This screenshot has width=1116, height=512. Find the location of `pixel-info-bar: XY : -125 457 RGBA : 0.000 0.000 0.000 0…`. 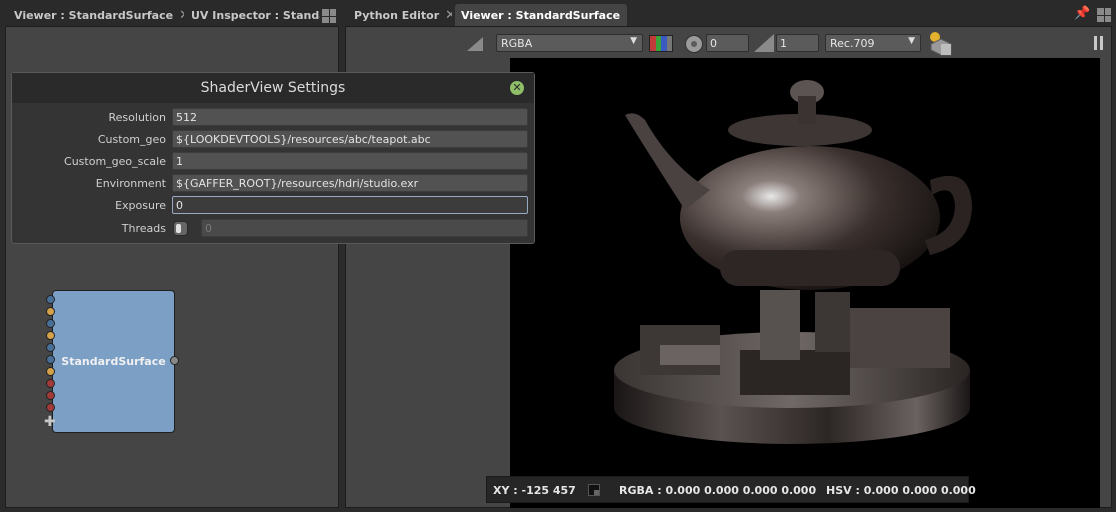

pixel-info-bar: XY : -125 457 RGBA : 0.000 0.000 0.000 0… is located at coordinates (731, 489).